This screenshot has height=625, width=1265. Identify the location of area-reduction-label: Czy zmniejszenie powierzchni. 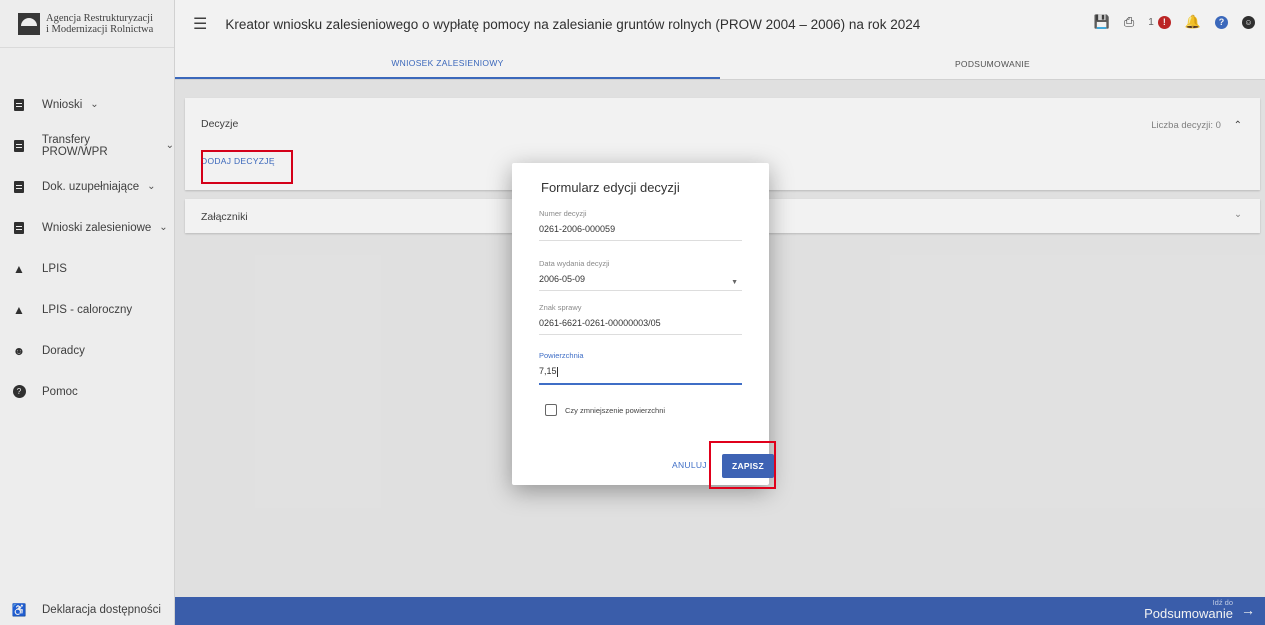
(615, 410).